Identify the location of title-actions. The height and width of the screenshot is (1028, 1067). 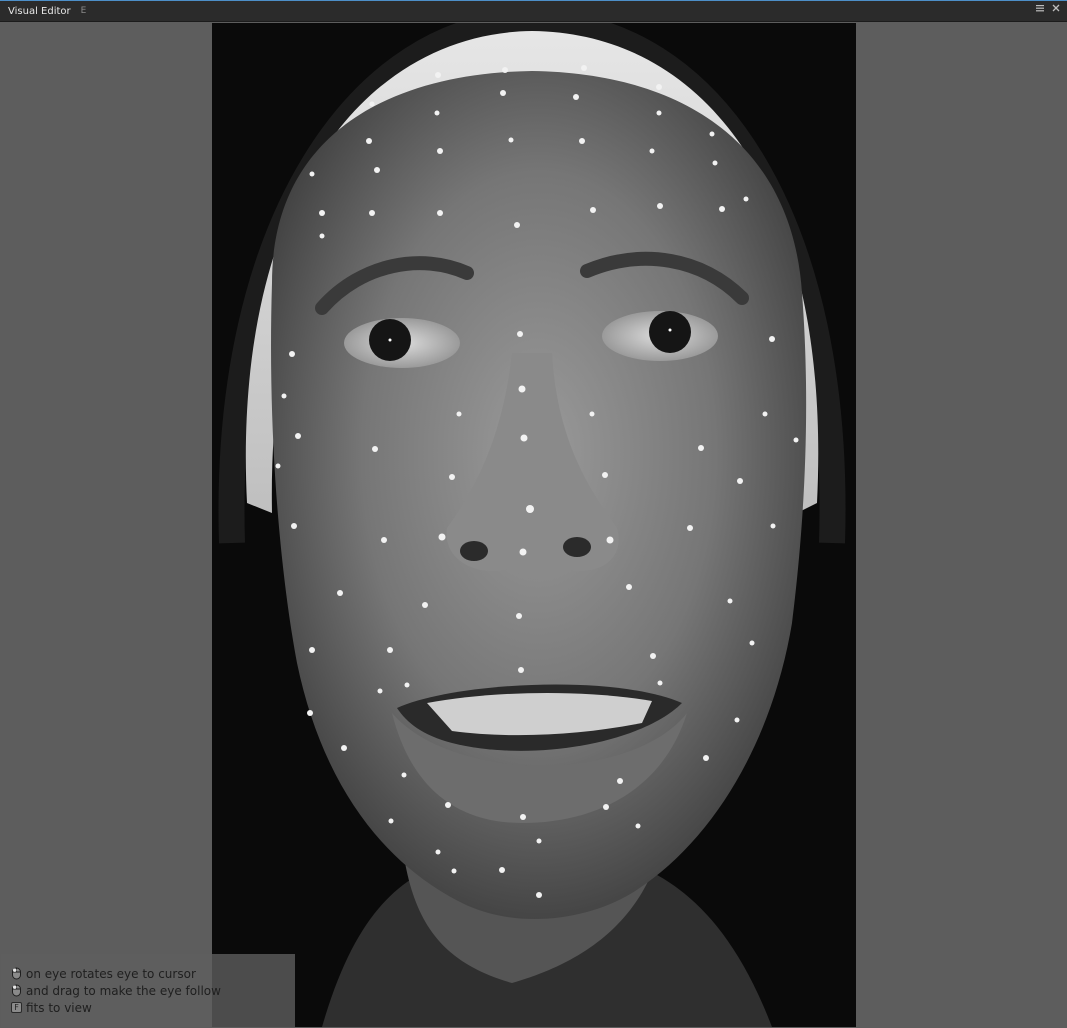
(1048, 8).